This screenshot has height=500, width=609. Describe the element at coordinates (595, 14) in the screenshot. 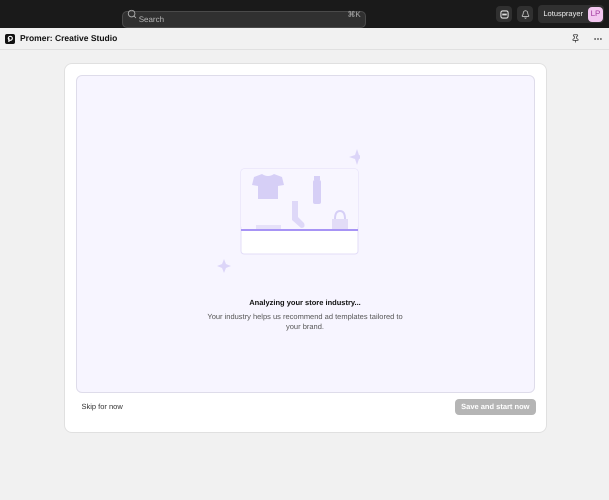

I see `user-avatar: LP` at that location.